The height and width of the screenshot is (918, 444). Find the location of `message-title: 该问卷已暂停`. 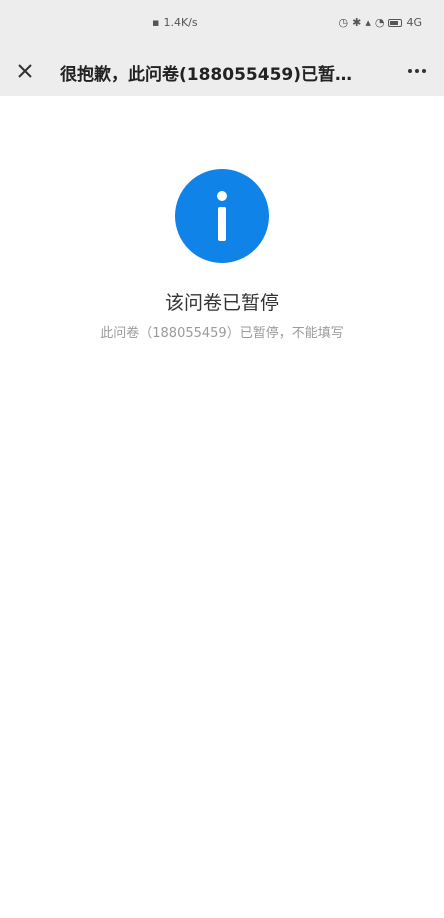

message-title: 该问卷已暂停 is located at coordinates (221, 303).